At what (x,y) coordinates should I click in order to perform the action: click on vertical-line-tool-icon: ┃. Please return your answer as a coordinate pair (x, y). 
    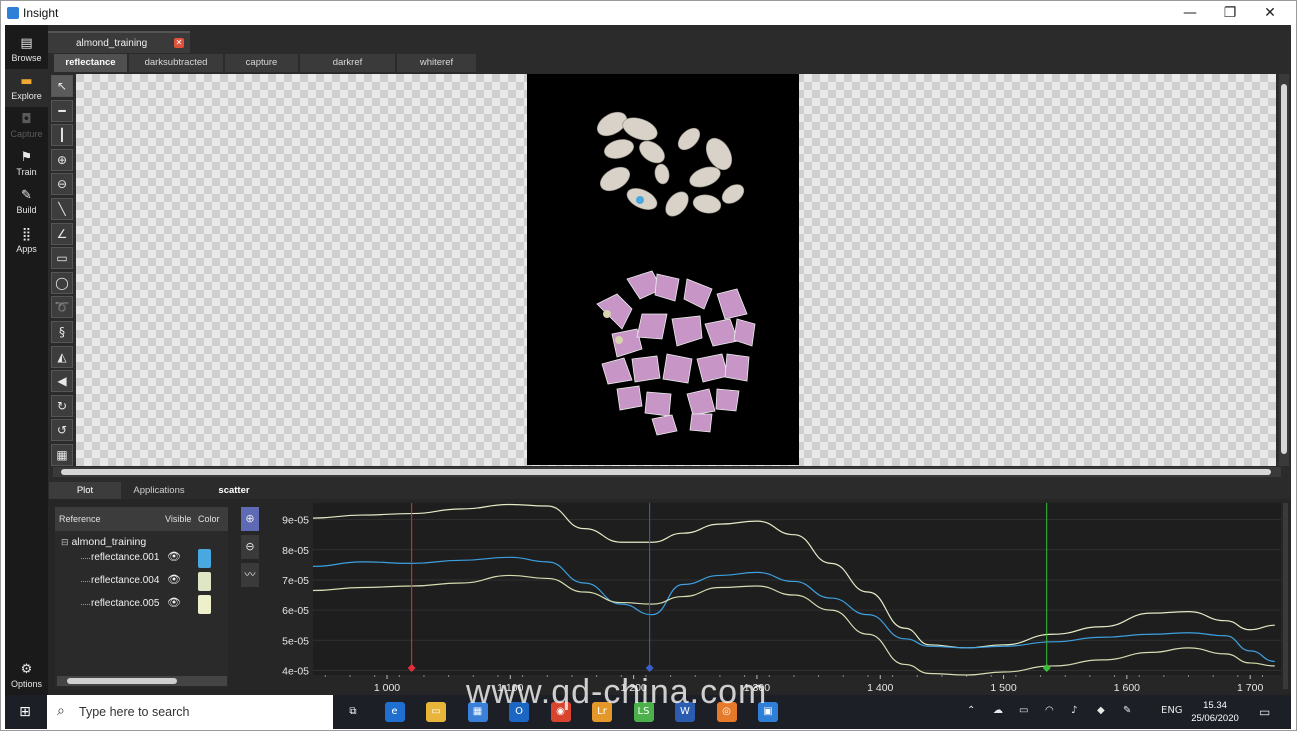
    Looking at the image, I should click on (62, 135).